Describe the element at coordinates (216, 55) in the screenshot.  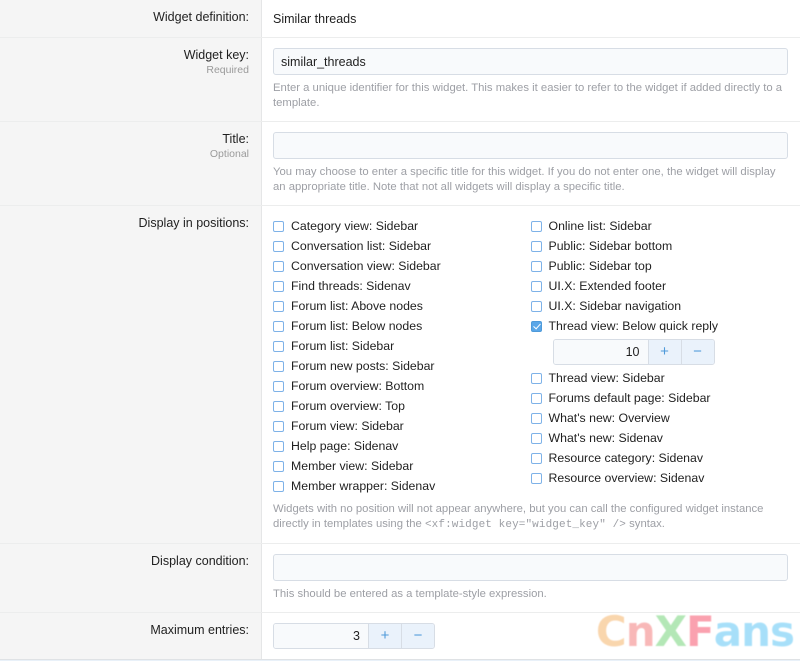
I see `label-text: Widget key:` at that location.